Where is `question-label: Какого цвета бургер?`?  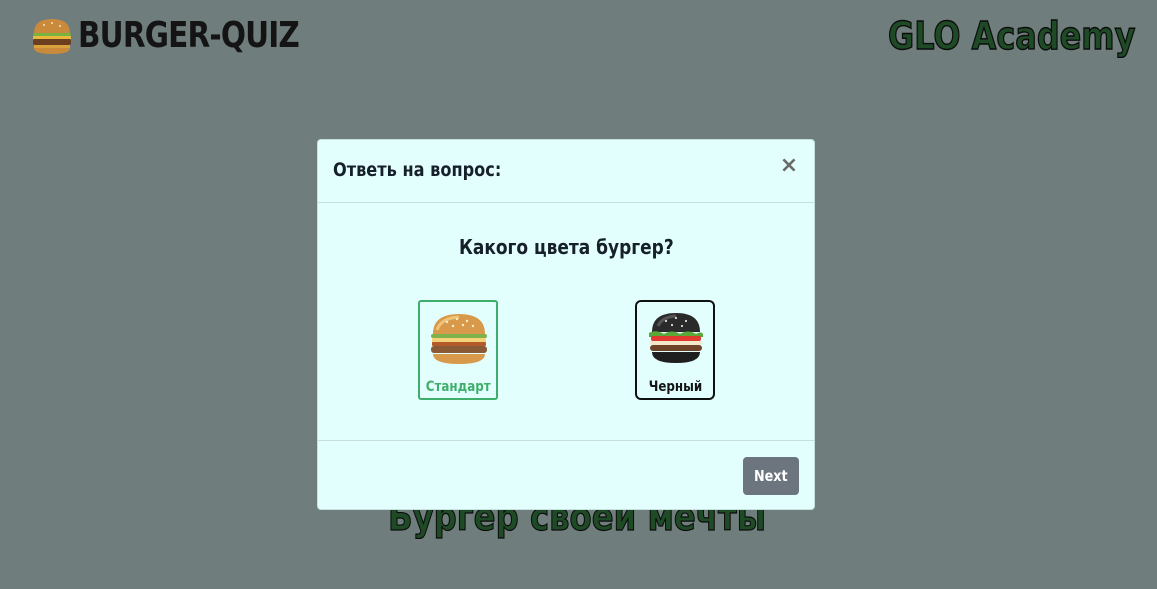 question-label: Какого цвета бургер? is located at coordinates (566, 247).